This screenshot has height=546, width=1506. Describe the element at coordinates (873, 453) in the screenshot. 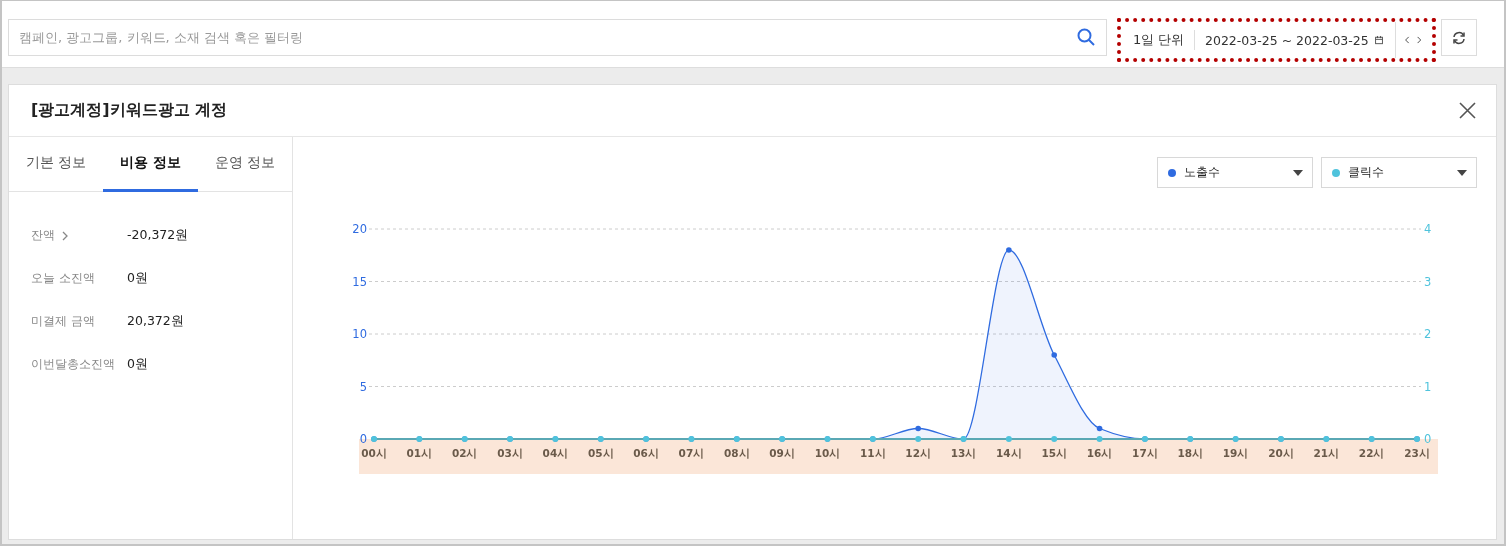

I see `axis-label: 11시` at that location.